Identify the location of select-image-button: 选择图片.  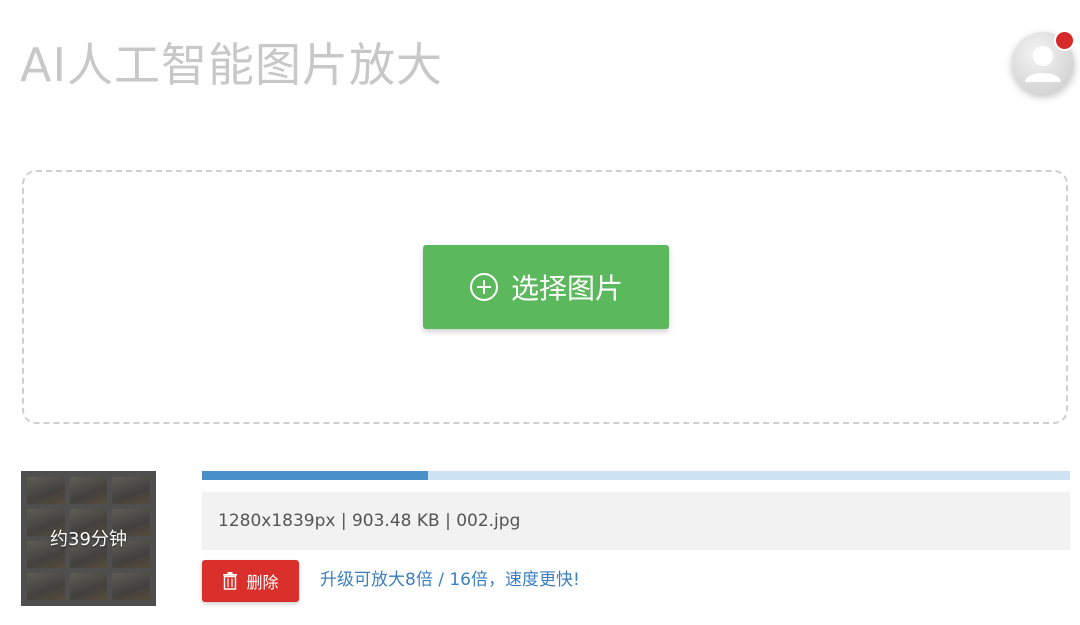
(546, 287).